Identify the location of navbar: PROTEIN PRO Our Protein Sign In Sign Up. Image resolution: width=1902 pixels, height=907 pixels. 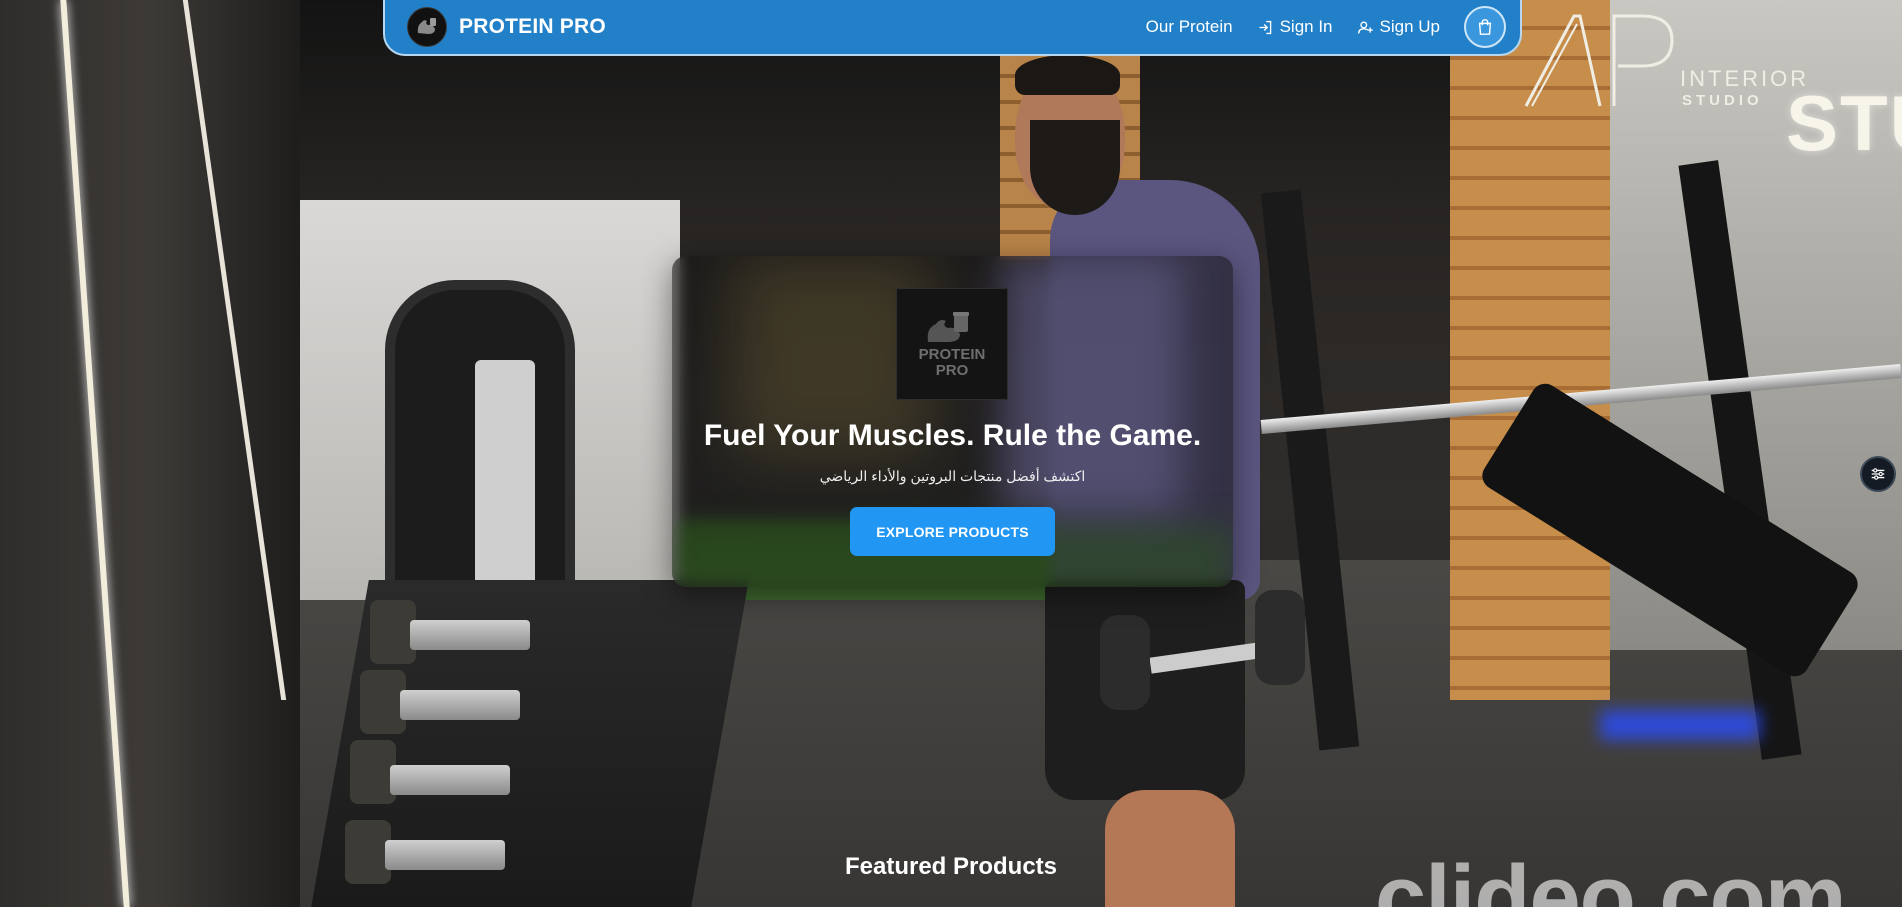
(952, 28).